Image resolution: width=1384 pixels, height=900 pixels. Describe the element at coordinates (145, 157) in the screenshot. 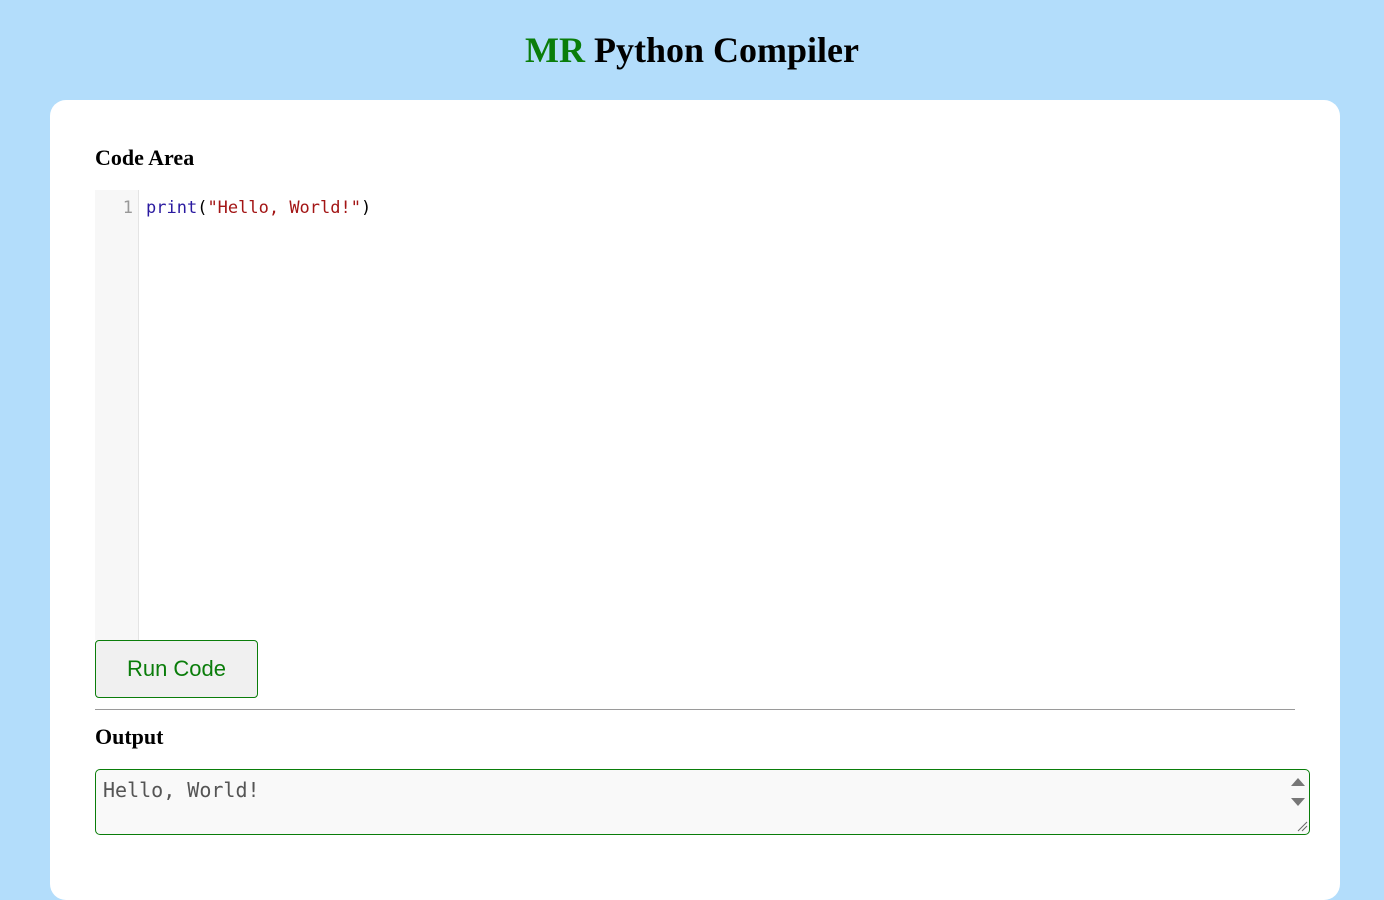

I see `code-area-label: Code Area` at that location.